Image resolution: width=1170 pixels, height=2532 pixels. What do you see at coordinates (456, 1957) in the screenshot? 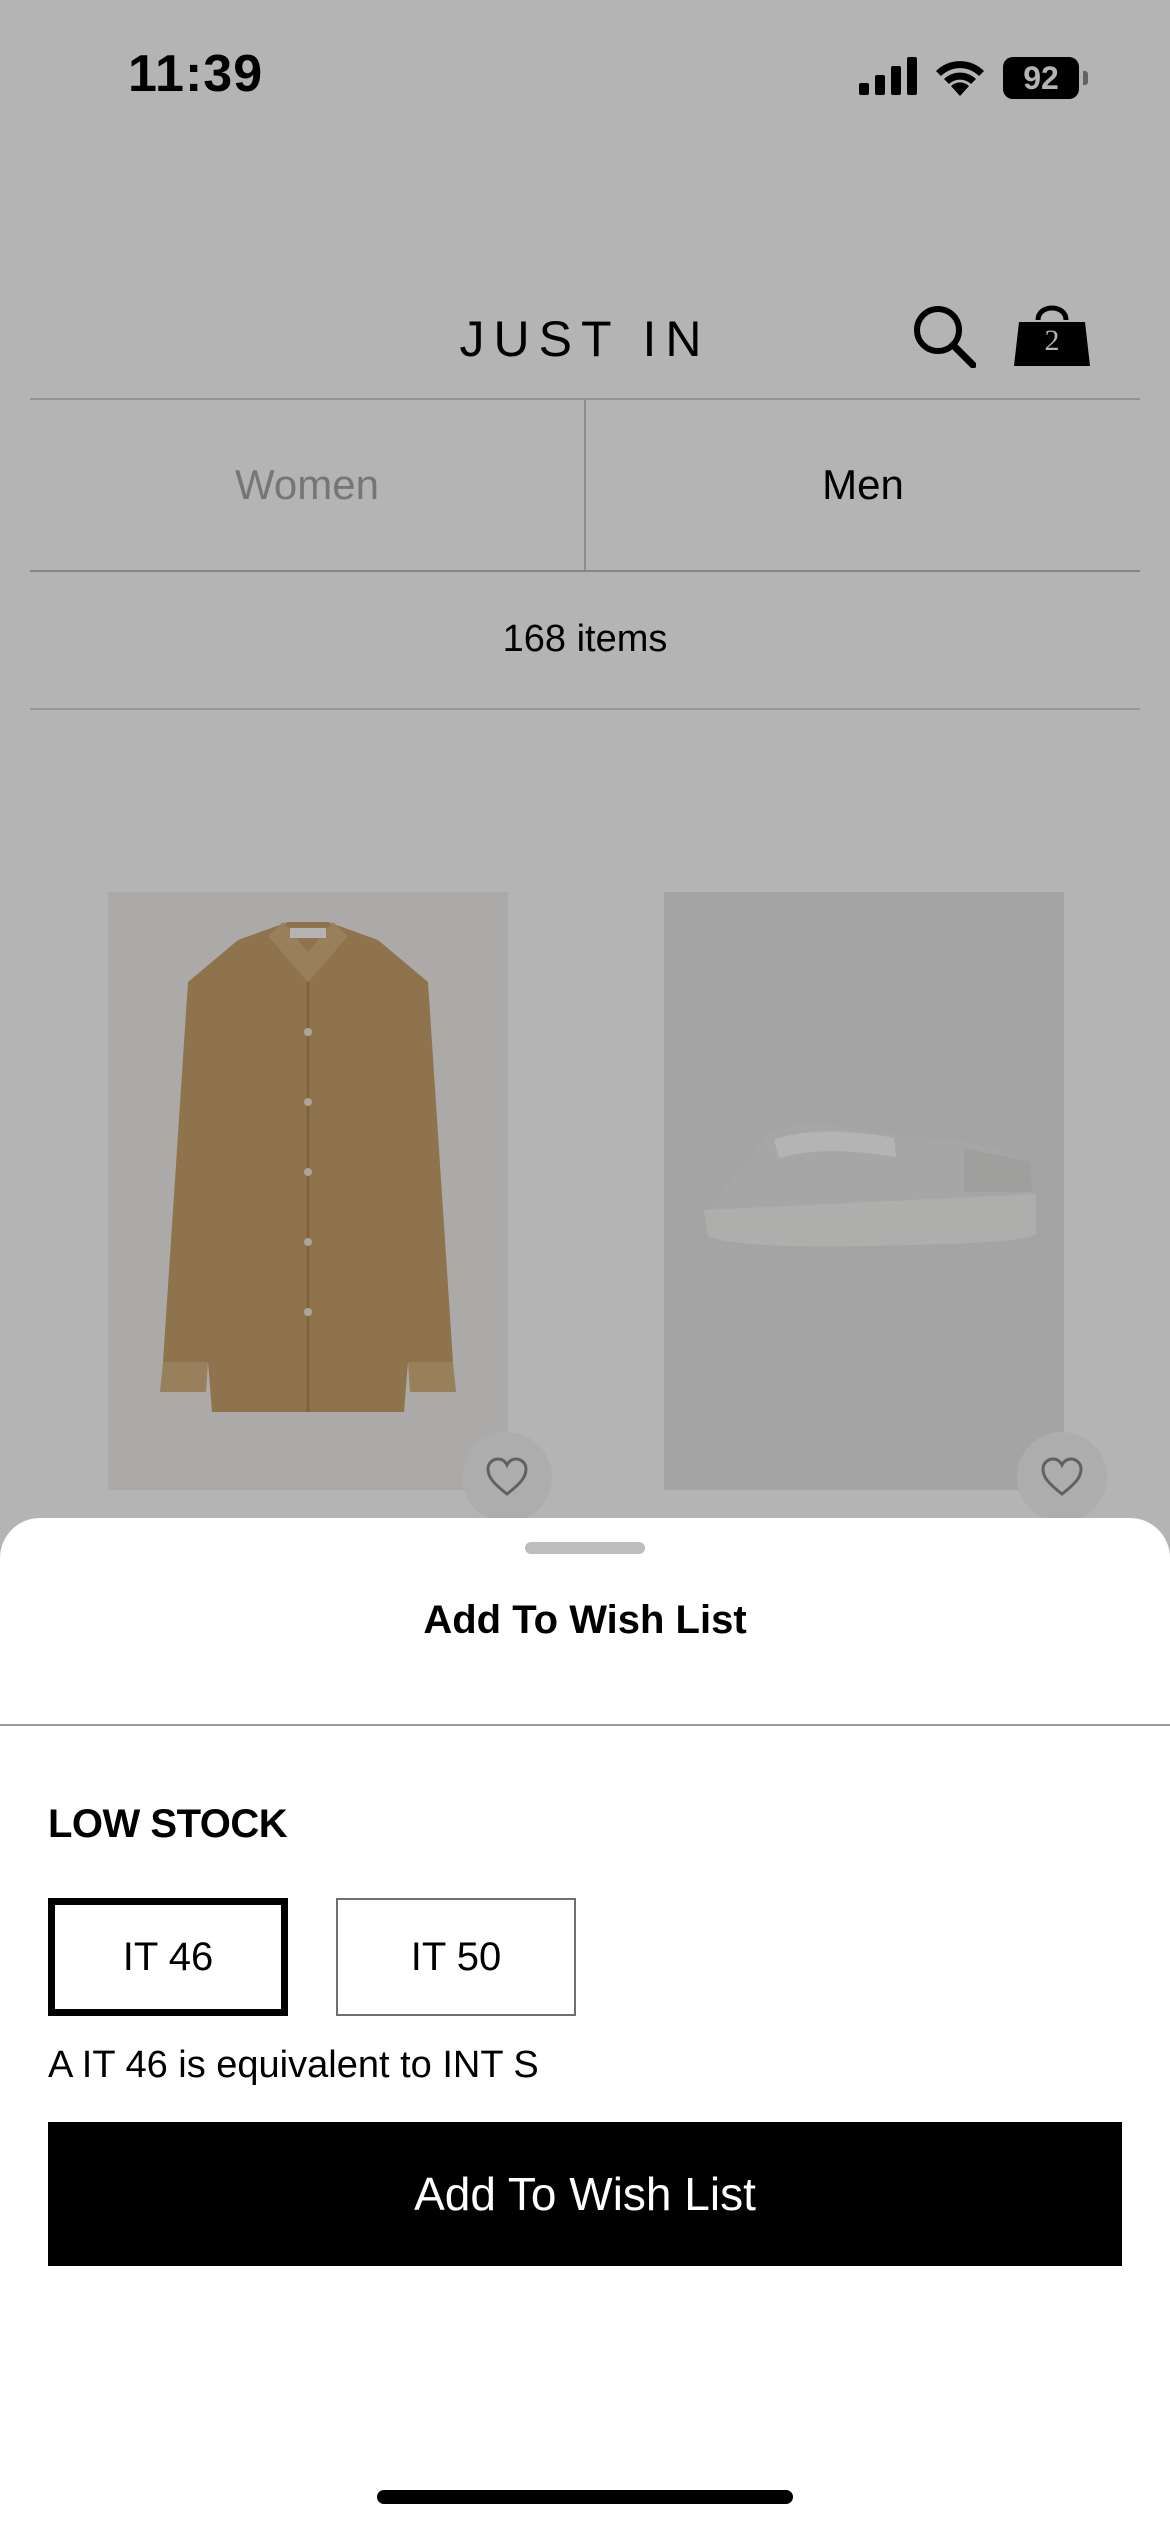
I see `size-option-it-50: IT 50` at bounding box center [456, 1957].